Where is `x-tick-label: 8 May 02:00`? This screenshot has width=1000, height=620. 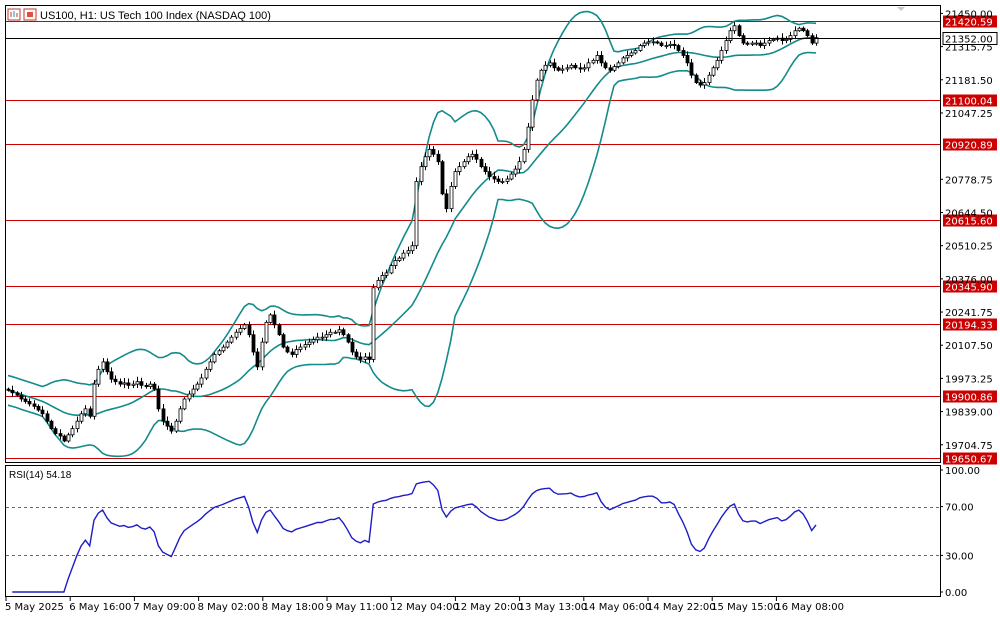
x-tick-label: 8 May 02:00 is located at coordinates (229, 607).